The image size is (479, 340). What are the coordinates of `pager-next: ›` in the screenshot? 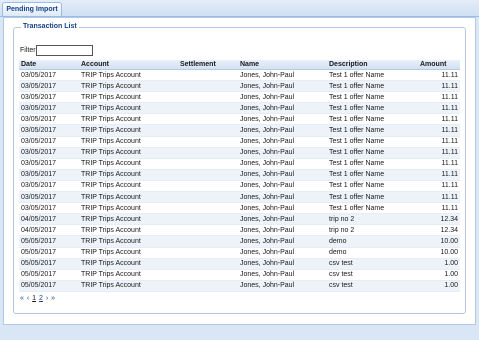 It's located at (47, 298).